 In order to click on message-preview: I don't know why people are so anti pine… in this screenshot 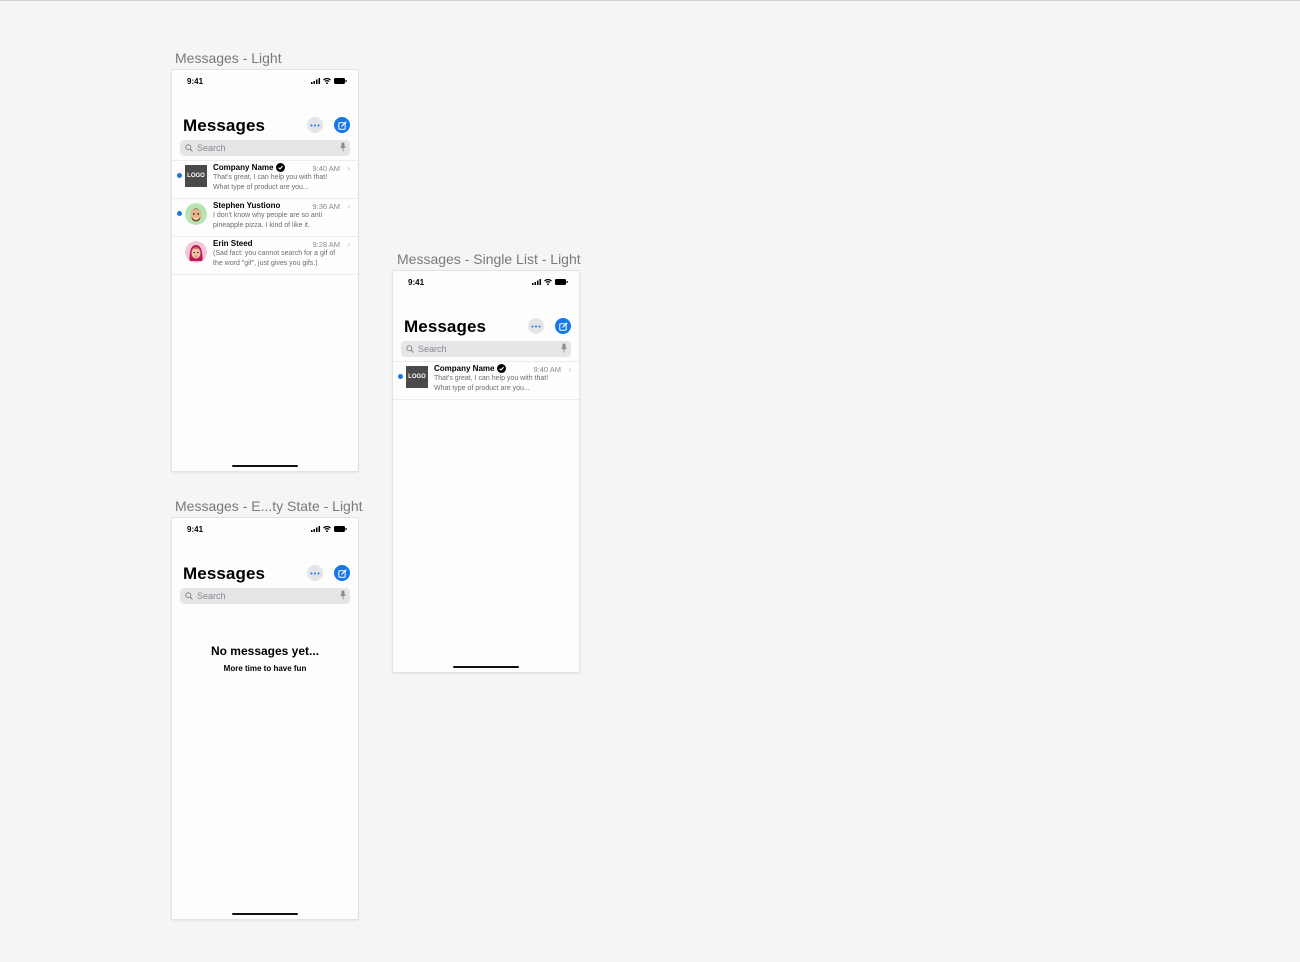, I will do `click(268, 220)`.